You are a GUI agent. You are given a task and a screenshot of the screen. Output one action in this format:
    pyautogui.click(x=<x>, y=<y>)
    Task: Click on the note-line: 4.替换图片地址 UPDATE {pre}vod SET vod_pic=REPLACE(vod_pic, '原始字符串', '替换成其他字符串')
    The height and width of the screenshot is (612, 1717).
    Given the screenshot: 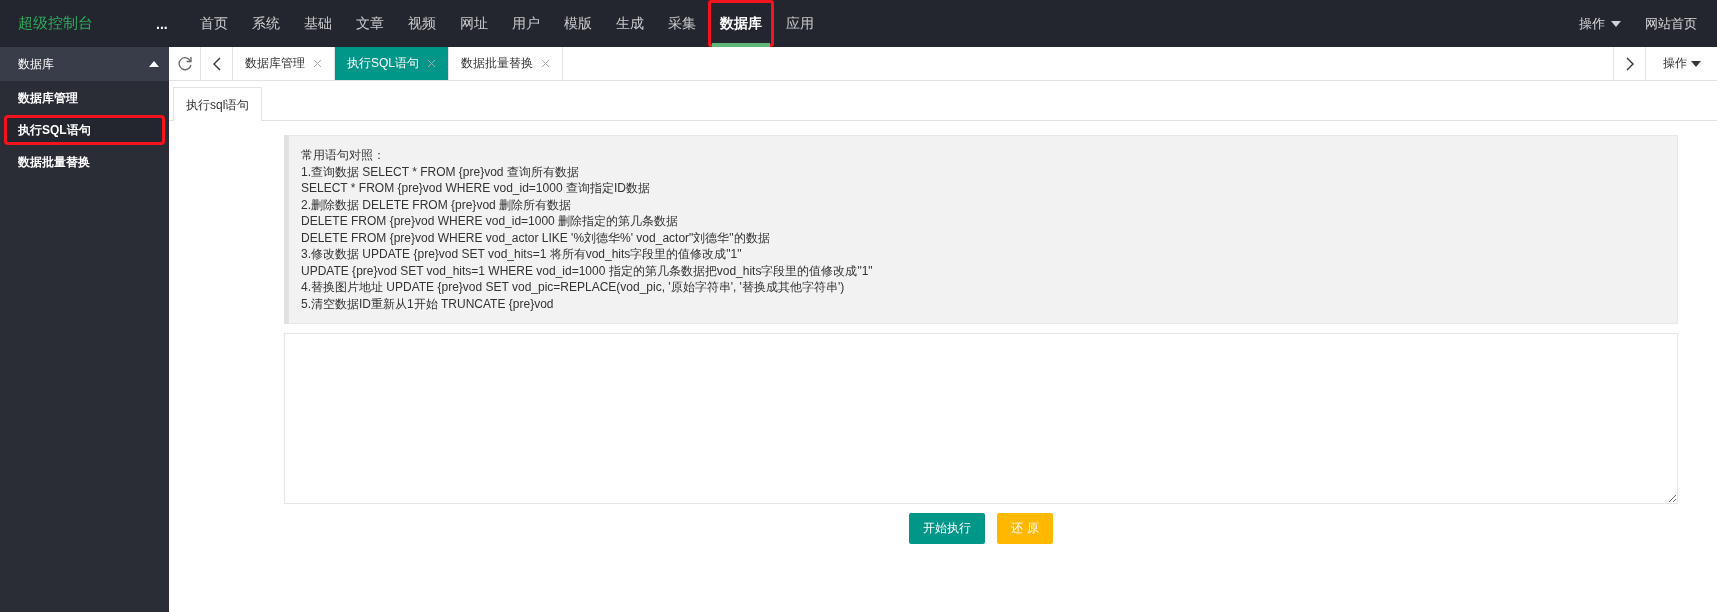 What is the action you would take?
    pyautogui.click(x=573, y=287)
    